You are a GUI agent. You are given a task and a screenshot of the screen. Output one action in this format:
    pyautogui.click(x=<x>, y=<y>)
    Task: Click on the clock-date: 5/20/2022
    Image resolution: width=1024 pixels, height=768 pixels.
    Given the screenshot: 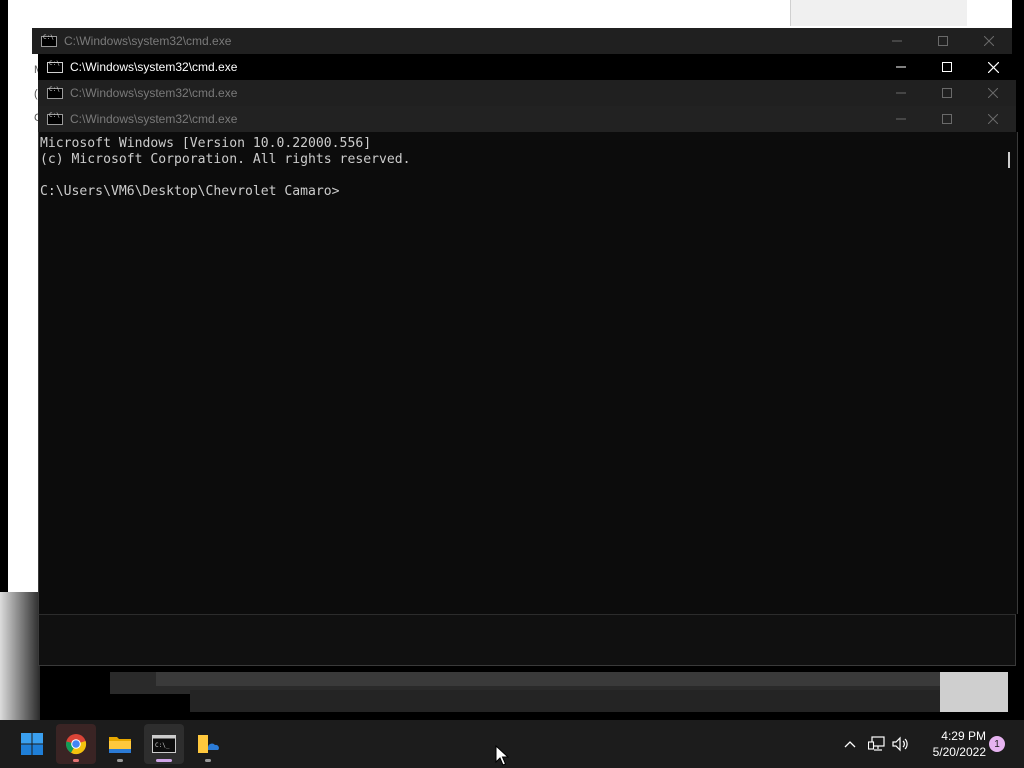 What is the action you would take?
    pyautogui.click(x=959, y=752)
    